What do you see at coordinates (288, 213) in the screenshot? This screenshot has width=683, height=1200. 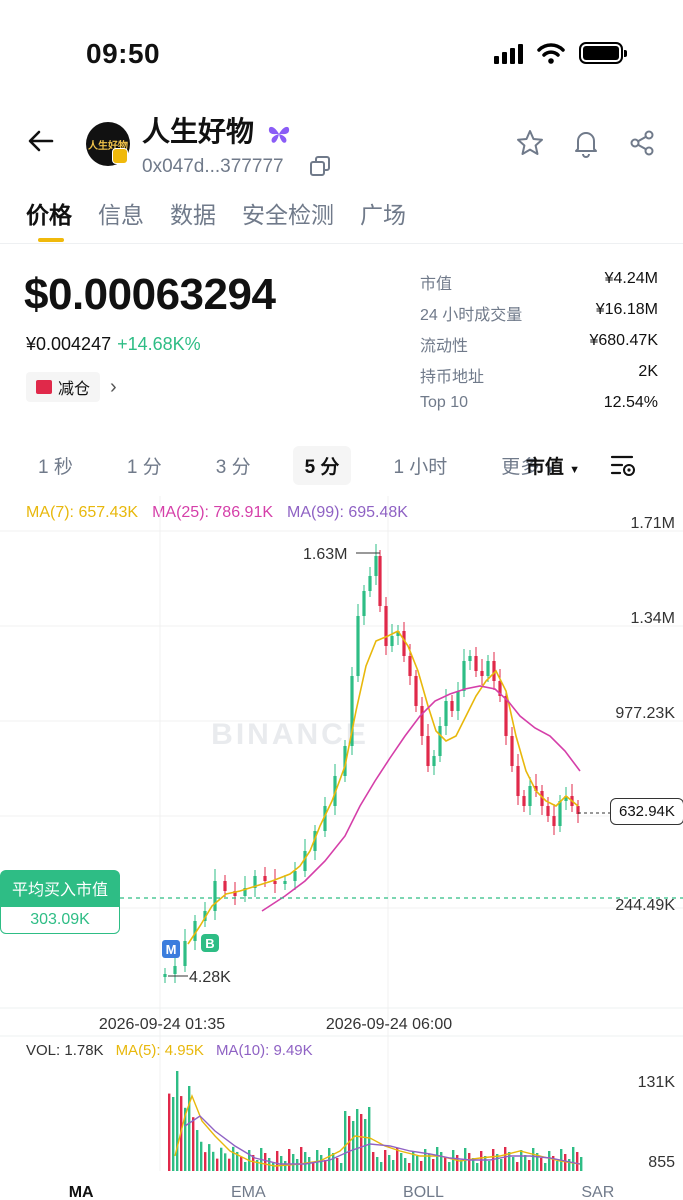 I see `tab-security: 安全检测` at bounding box center [288, 213].